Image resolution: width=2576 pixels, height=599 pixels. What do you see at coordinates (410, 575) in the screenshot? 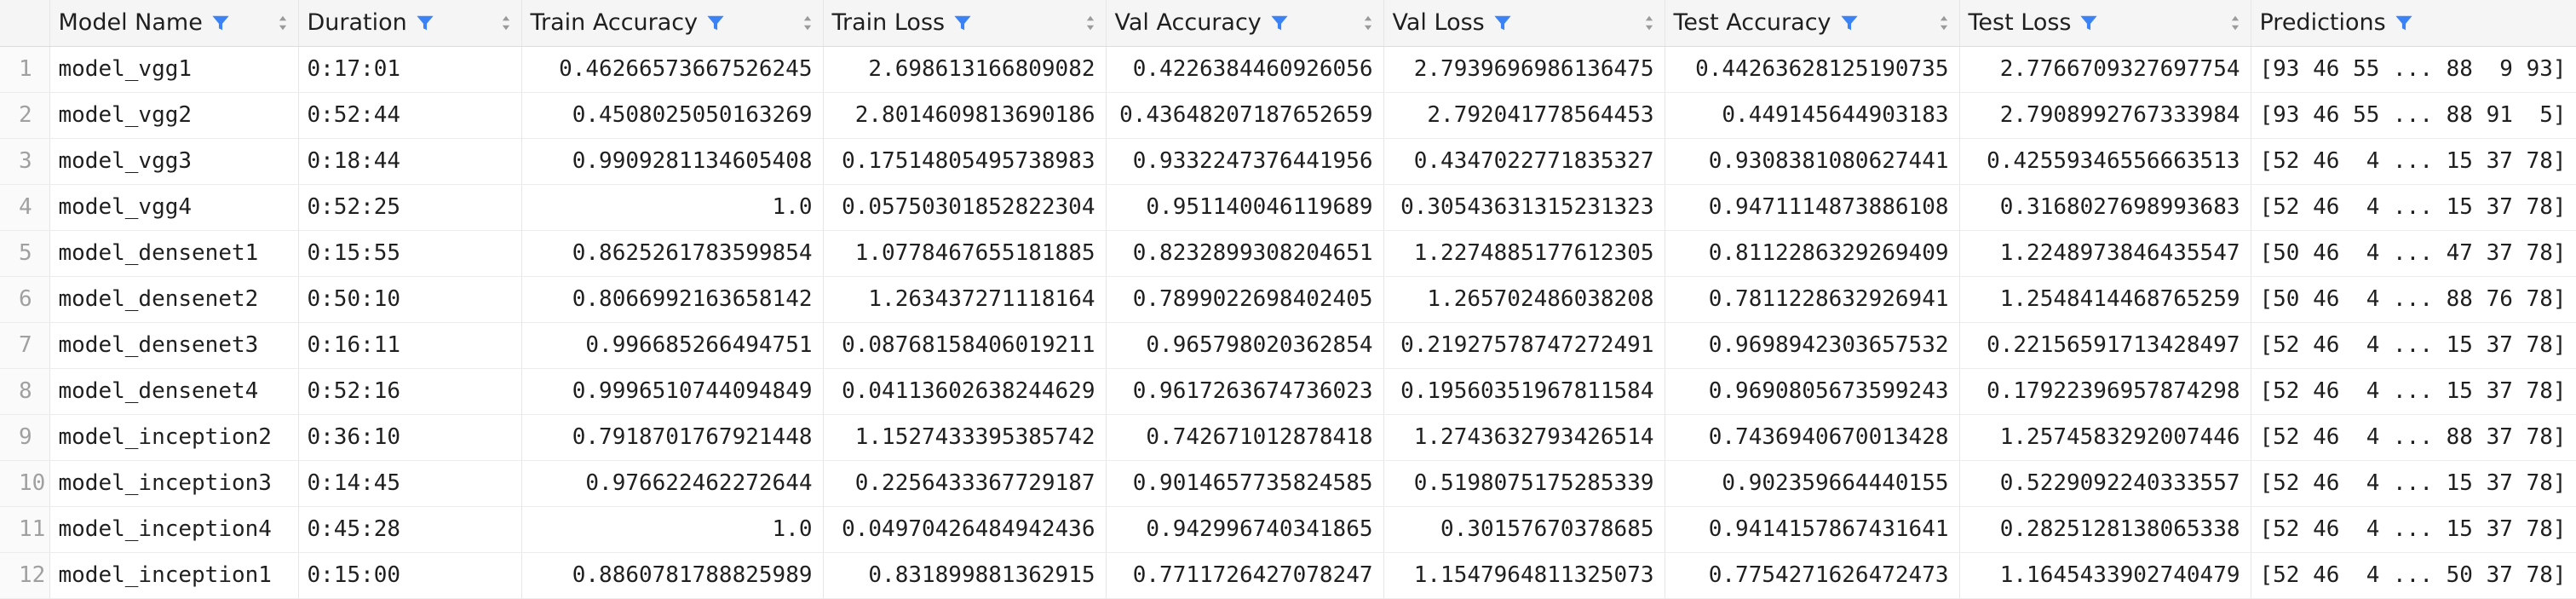
I see `table-cell: 0:15:00` at bounding box center [410, 575].